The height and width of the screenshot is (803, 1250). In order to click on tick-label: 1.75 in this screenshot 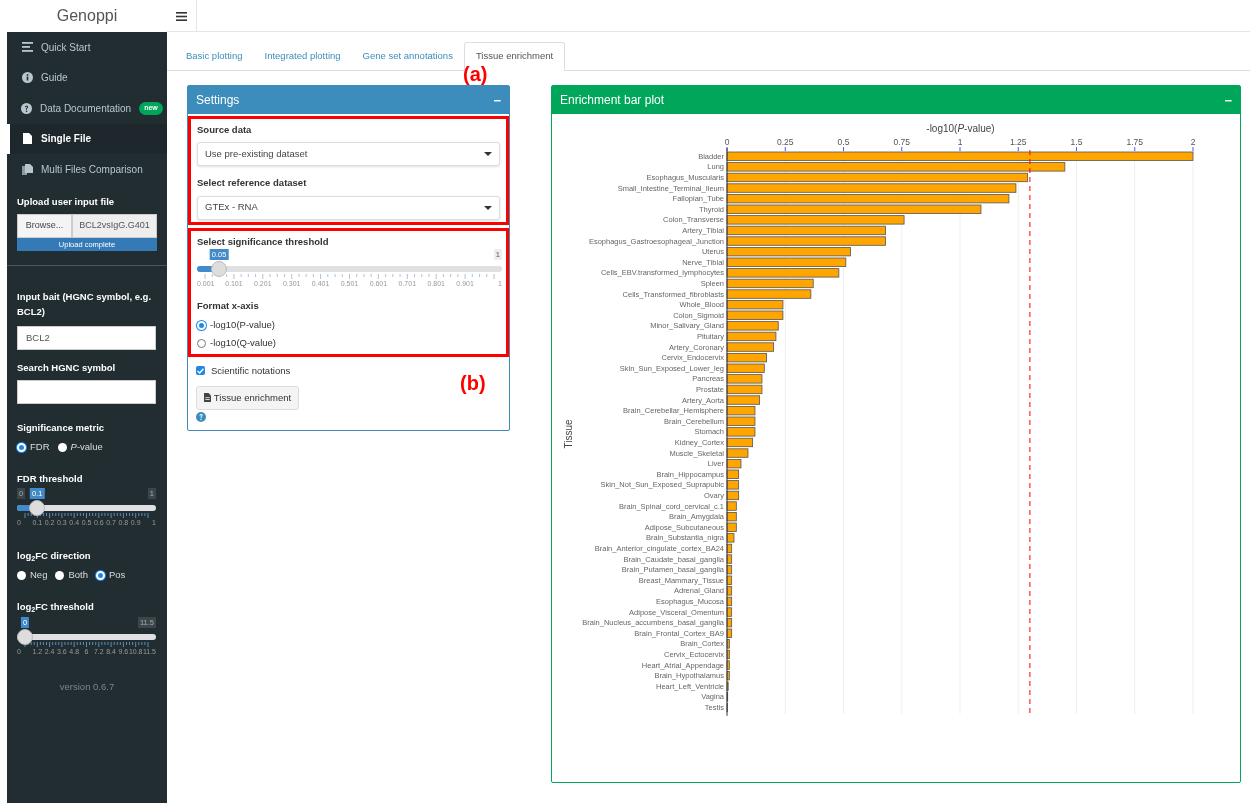, I will do `click(1134, 142)`.